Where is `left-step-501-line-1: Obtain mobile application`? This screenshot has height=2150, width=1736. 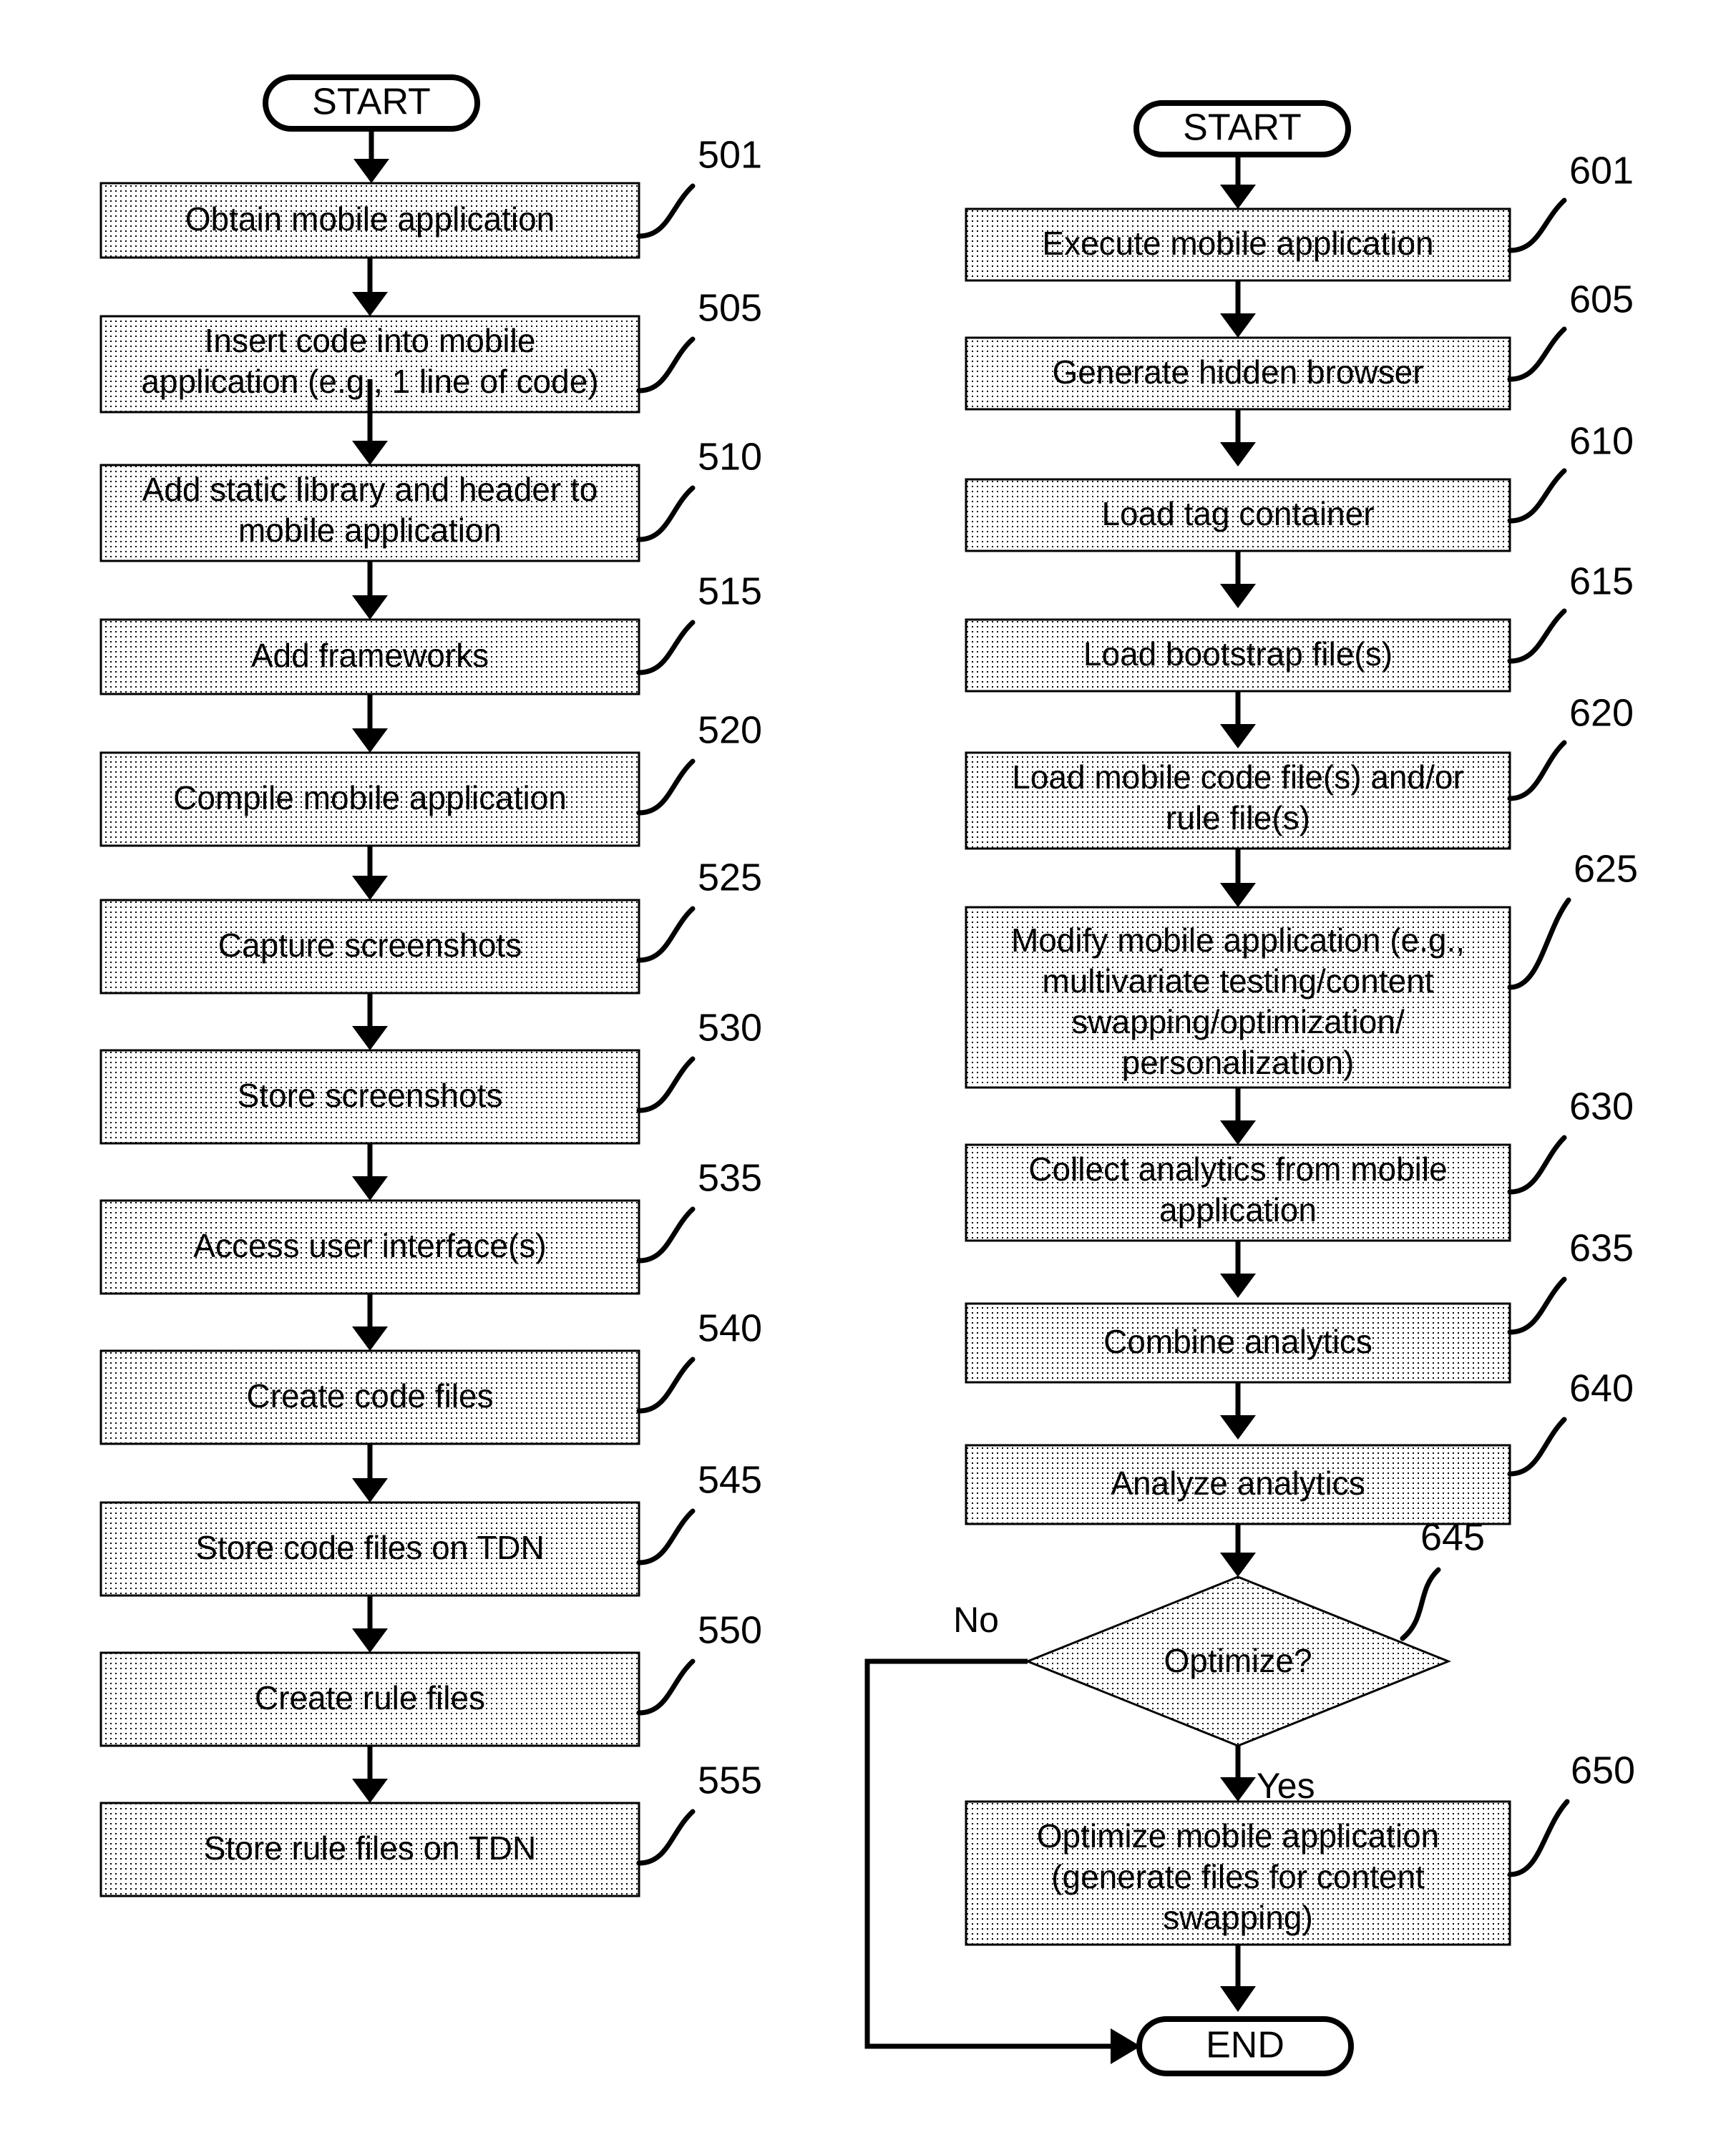
left-step-501-line-1: Obtain mobile application is located at coordinates (370, 219).